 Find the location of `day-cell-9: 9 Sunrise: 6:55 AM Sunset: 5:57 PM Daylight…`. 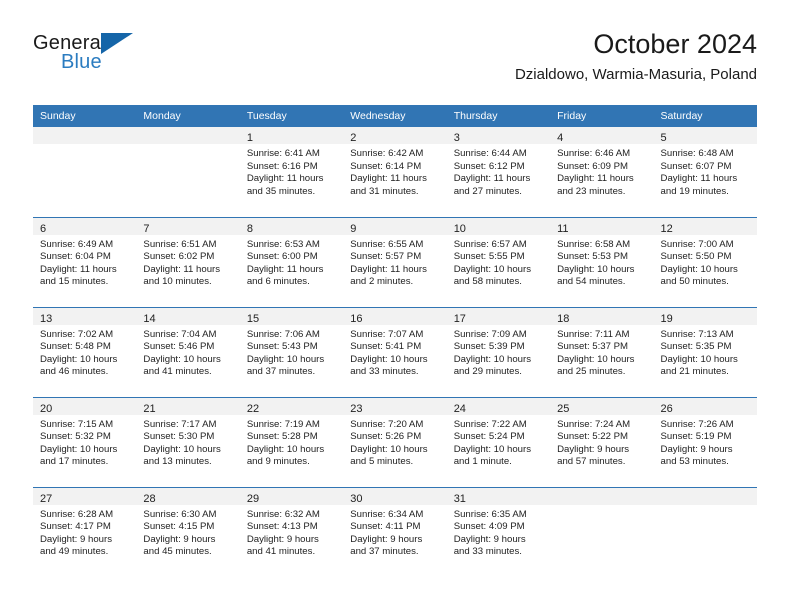

day-cell-9: 9 Sunrise: 6:55 AM Sunset: 5:57 PM Daylight… is located at coordinates (395, 261).